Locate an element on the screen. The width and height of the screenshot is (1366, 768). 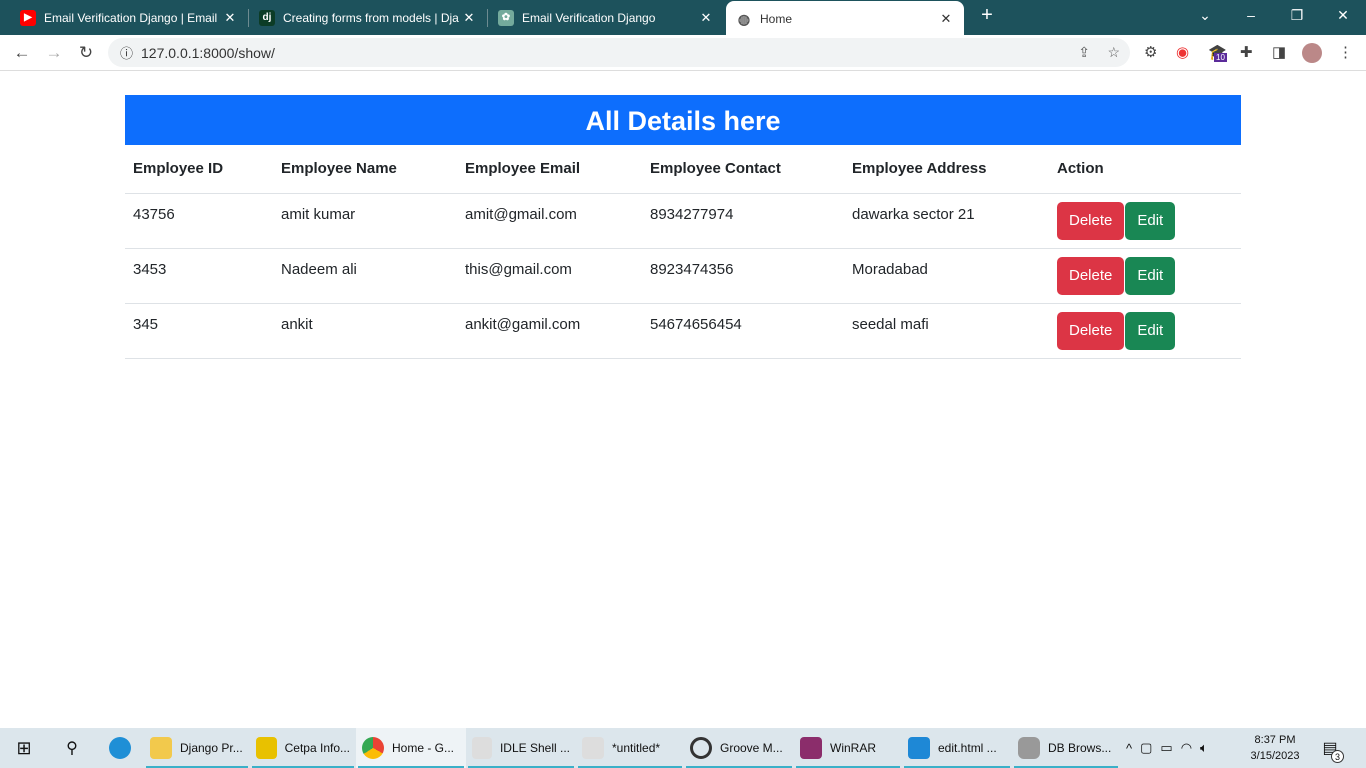
shield-warning-icon is located at coordinates (266, 748).